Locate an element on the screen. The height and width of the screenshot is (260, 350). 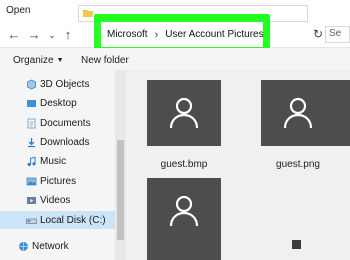
sidebar-item-desktop: Desktop is located at coordinates (71, 103).